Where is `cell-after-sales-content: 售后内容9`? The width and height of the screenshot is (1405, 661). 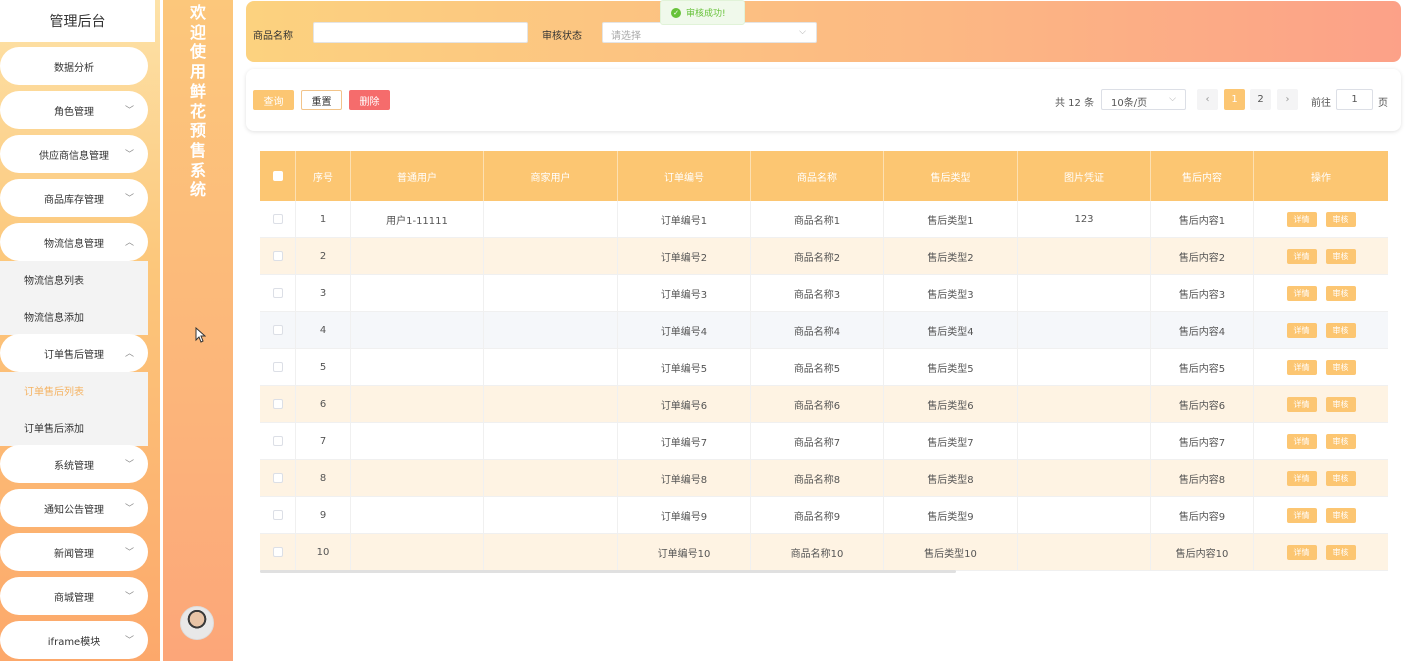
cell-after-sales-content: 售后内容9 is located at coordinates (1202, 515).